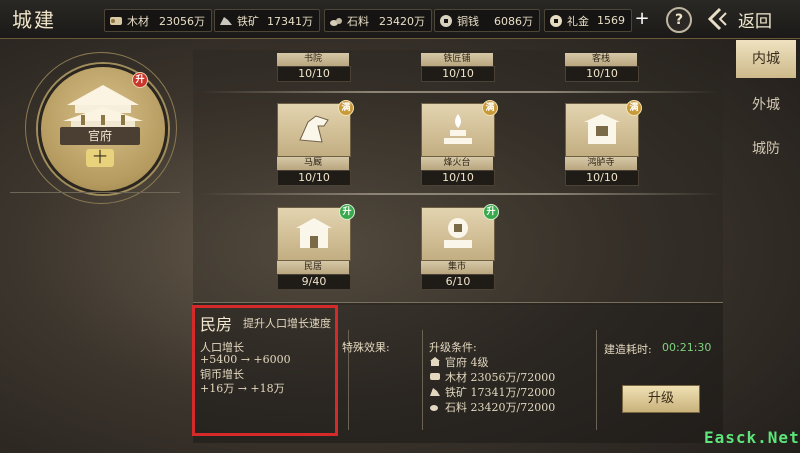 The height and width of the screenshot is (453, 800). What do you see at coordinates (100, 158) in the screenshot?
I see `emblem-add-button: 十` at bounding box center [100, 158].